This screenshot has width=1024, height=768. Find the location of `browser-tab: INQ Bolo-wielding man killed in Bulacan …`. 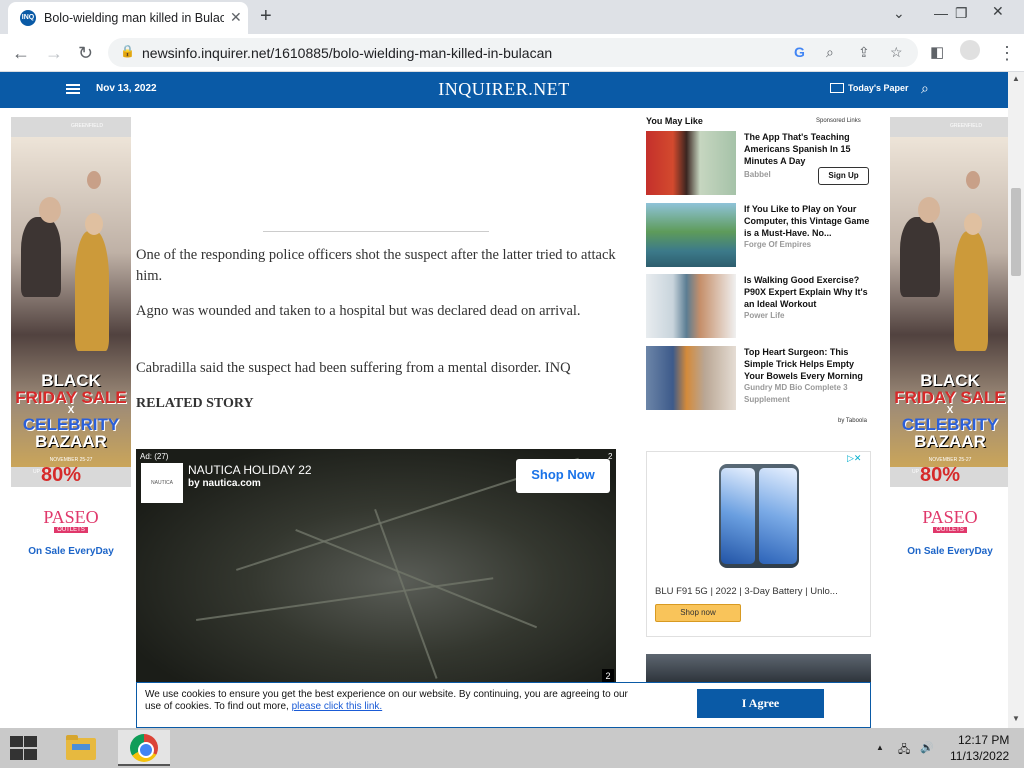

browser-tab: INQ Bolo-wielding man killed in Bulacan … is located at coordinates (128, 18).